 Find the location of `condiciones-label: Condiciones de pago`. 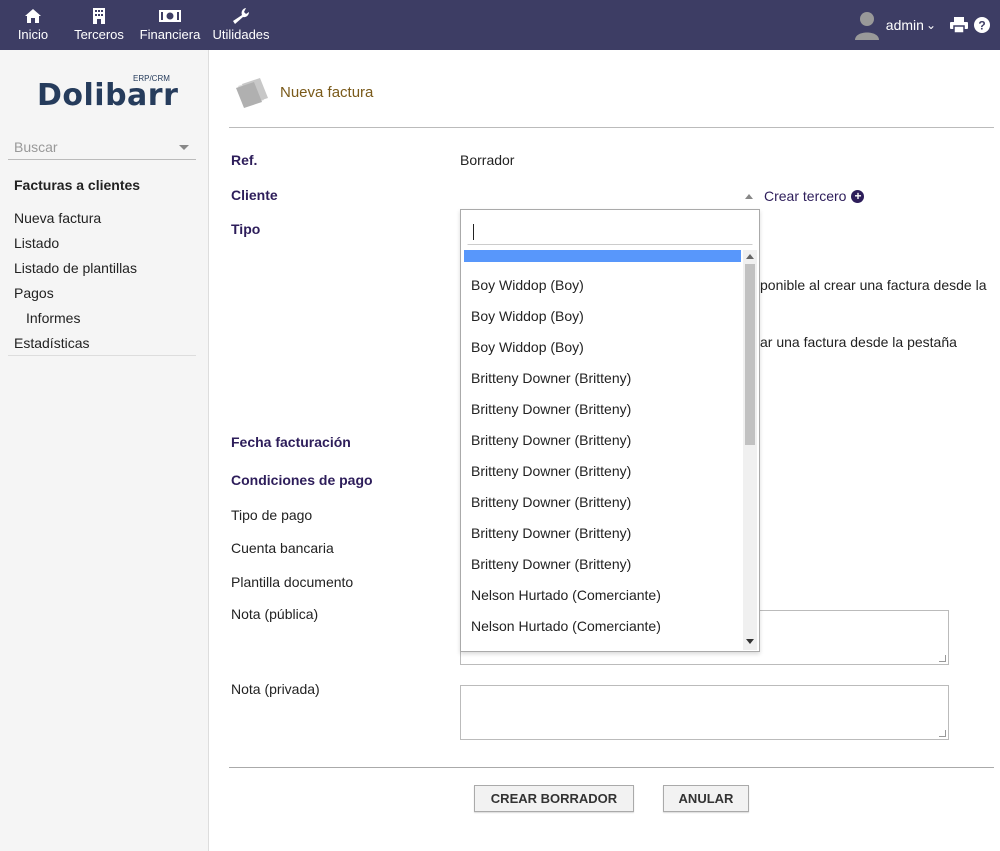

condiciones-label: Condiciones de pago is located at coordinates (302, 480).